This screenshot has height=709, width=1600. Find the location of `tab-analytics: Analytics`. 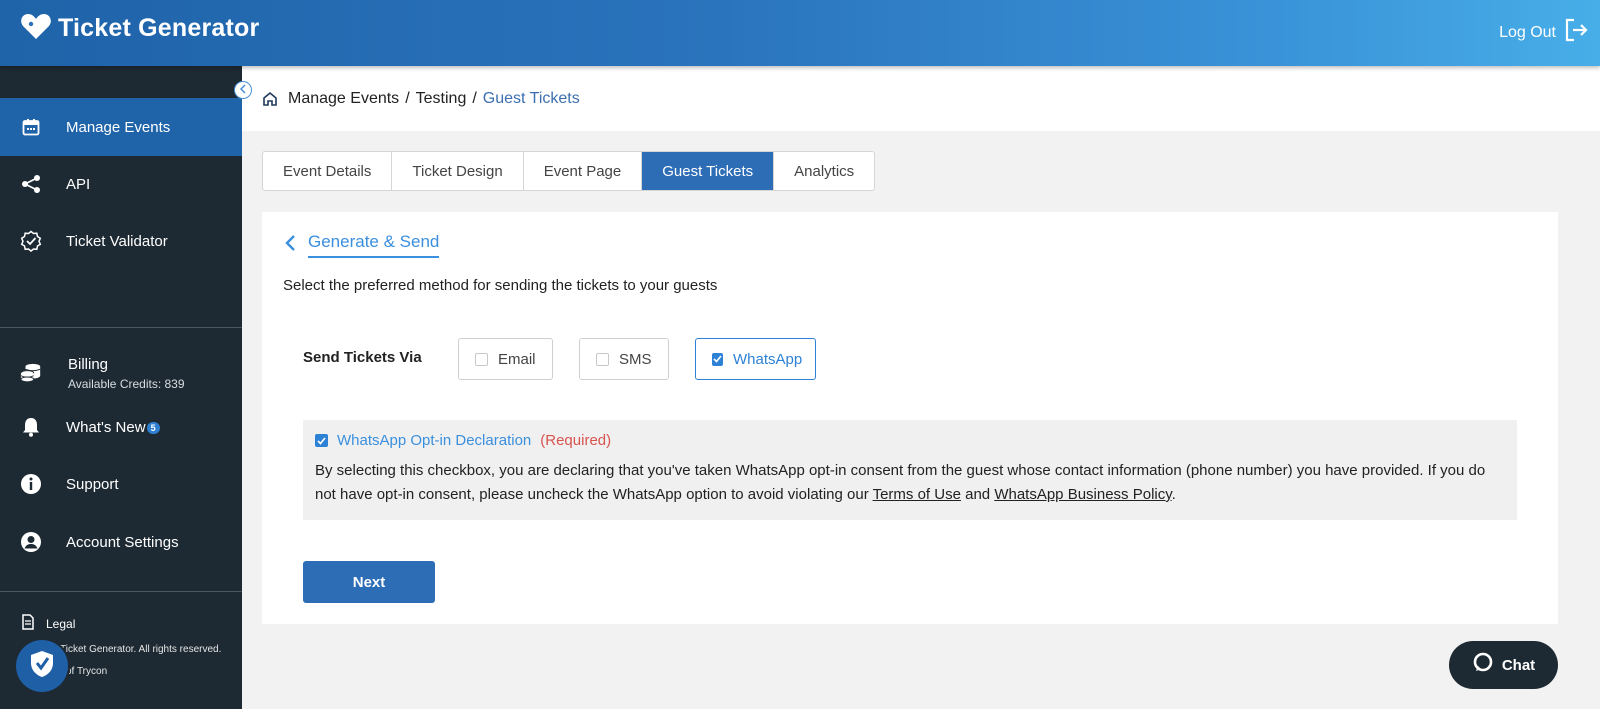

tab-analytics: Analytics is located at coordinates (824, 171).